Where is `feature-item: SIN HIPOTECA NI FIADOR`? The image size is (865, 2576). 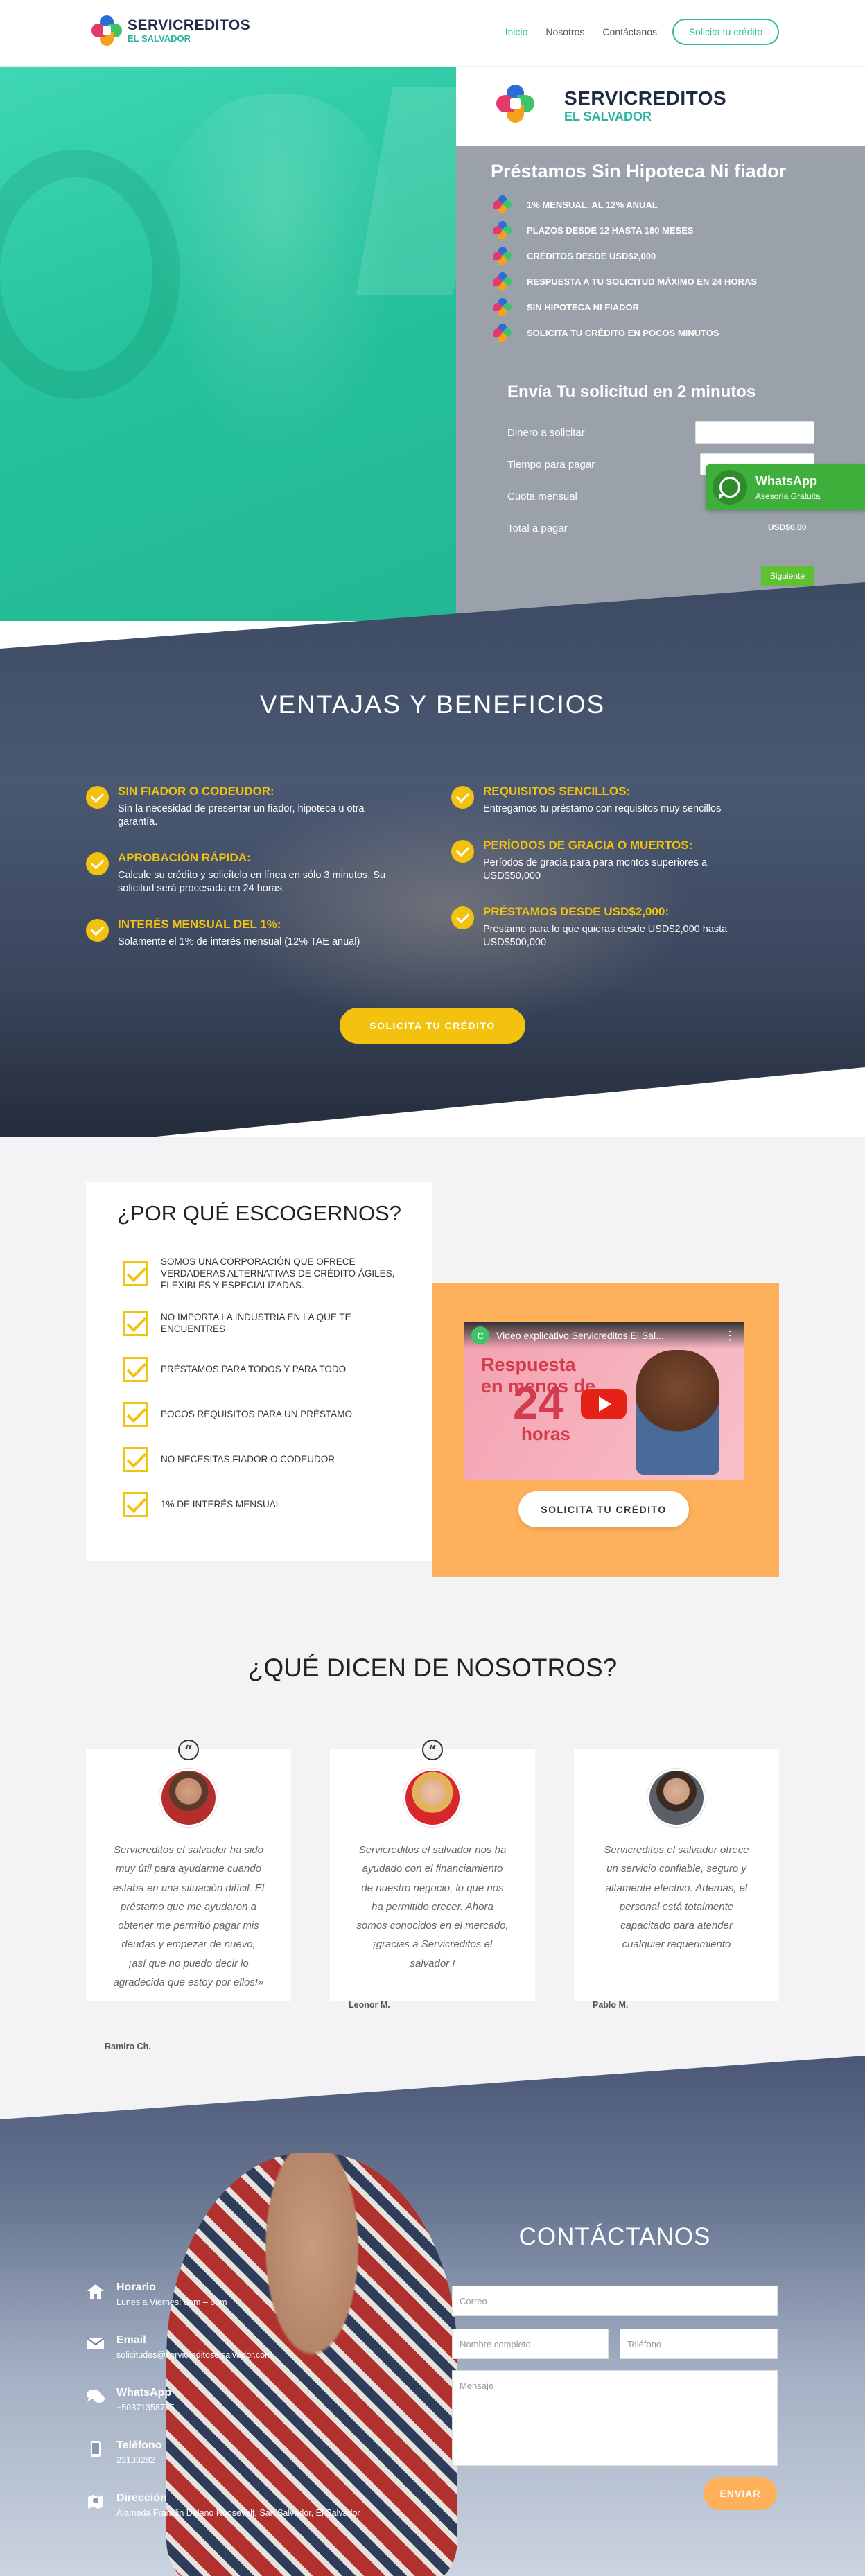 feature-item: SIN HIPOTECA NI FIADOR is located at coordinates (566, 307).